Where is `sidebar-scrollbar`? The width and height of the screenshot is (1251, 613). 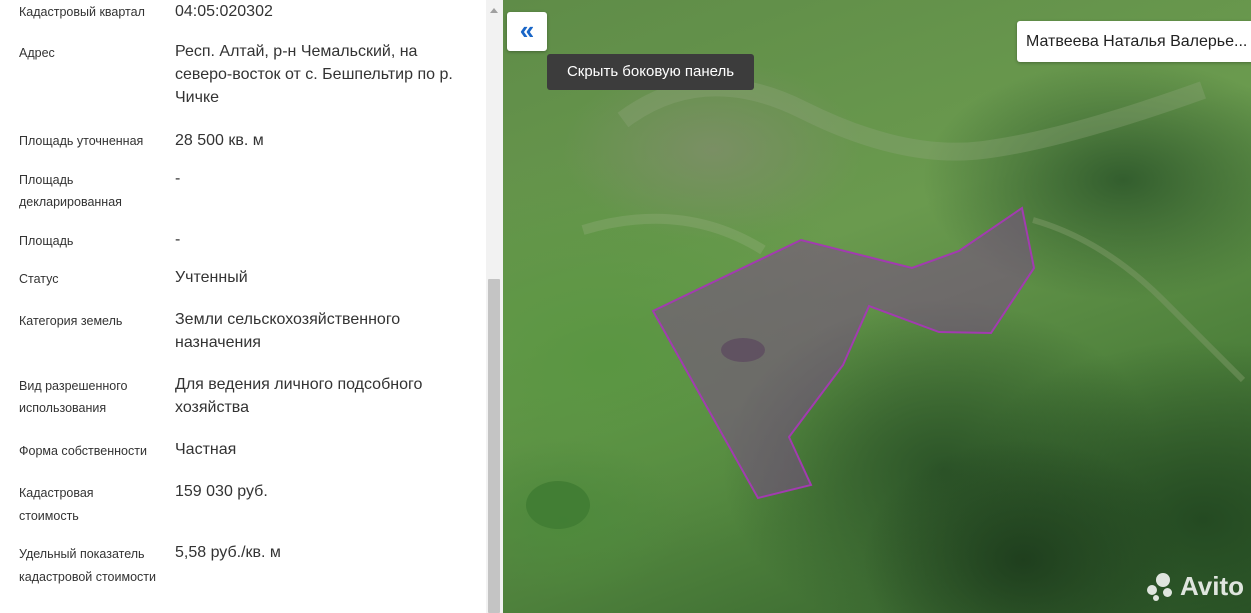
sidebar-scrollbar is located at coordinates (494, 306).